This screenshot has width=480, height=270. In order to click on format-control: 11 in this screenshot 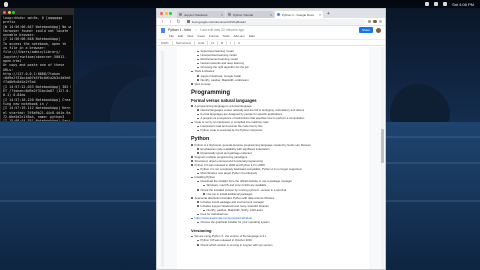, I will do `click(212, 43)`.